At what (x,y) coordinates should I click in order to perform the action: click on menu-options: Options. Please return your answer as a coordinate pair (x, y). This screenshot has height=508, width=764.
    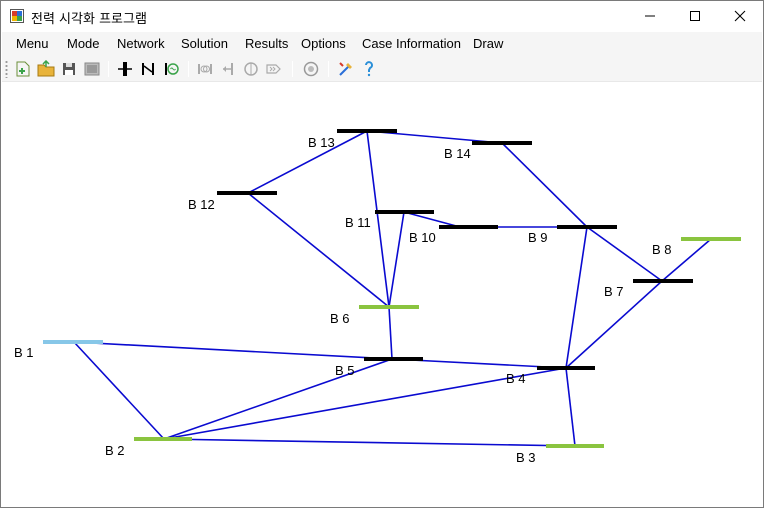
    Looking at the image, I should click on (323, 43).